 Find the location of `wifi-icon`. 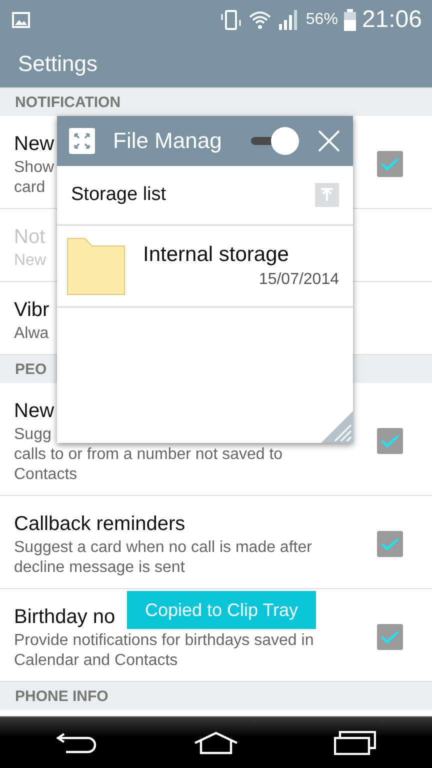

wifi-icon is located at coordinates (260, 20).